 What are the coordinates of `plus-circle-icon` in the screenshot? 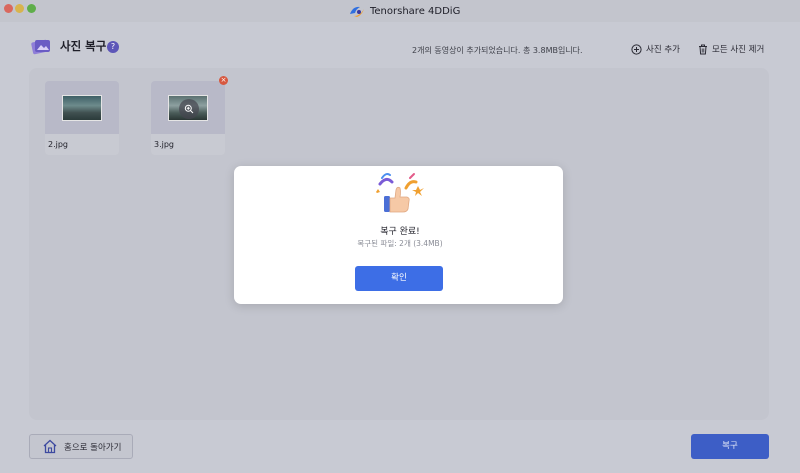 It's located at (636, 49).